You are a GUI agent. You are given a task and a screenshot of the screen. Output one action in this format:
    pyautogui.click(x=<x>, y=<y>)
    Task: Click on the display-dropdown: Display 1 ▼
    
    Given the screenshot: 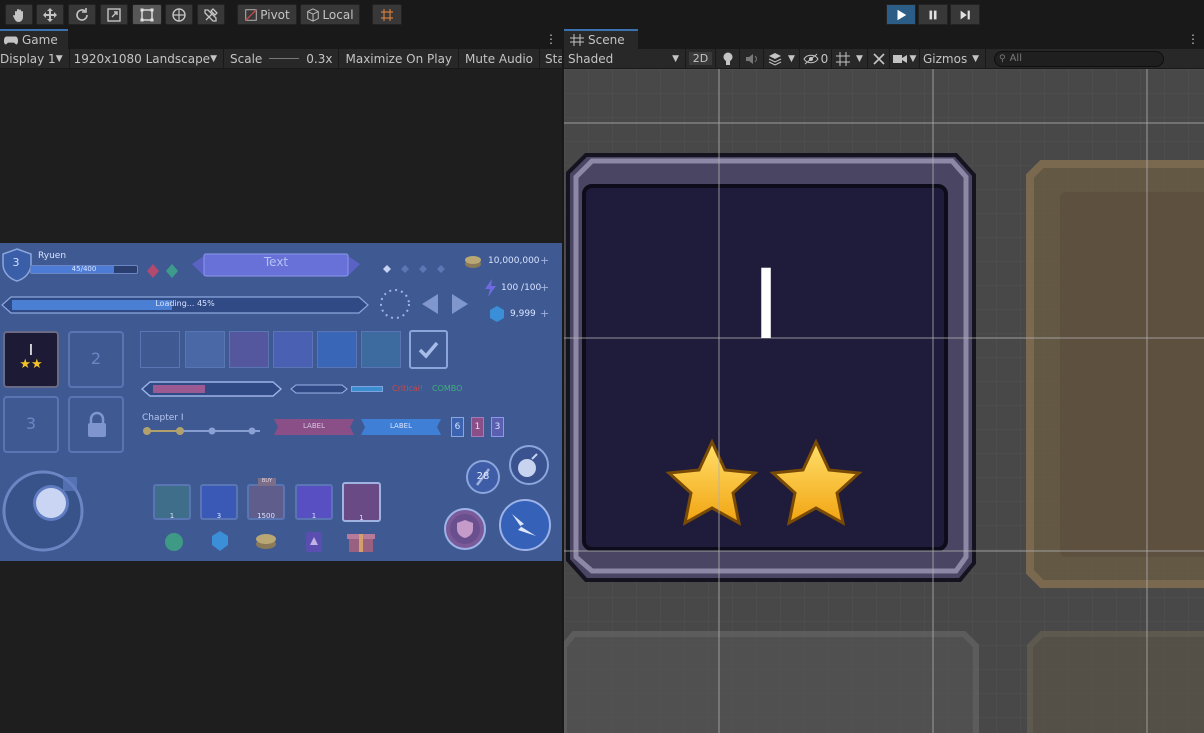 What is the action you would take?
    pyautogui.click(x=35, y=58)
    